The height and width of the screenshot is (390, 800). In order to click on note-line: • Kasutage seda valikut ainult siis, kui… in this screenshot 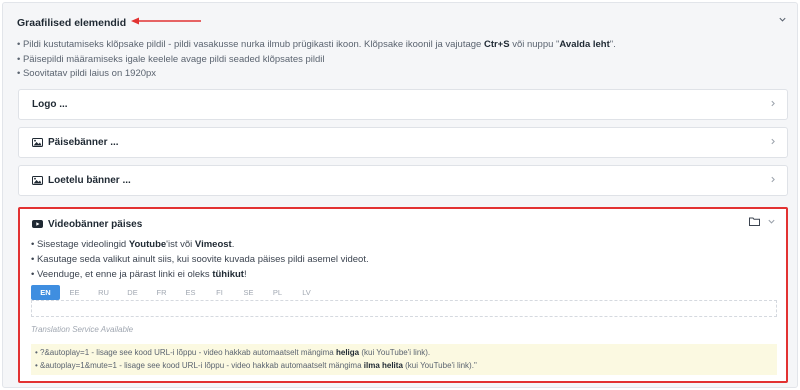, I will do `click(200, 259)`.